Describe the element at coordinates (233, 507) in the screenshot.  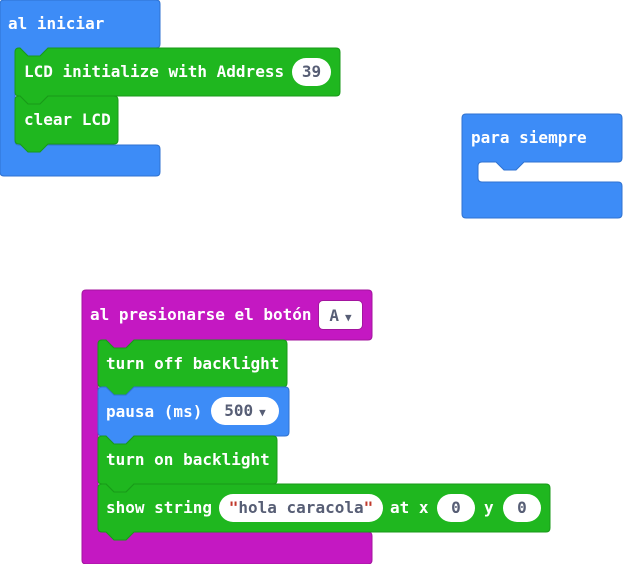
I see `open-quote-icon: "` at that location.